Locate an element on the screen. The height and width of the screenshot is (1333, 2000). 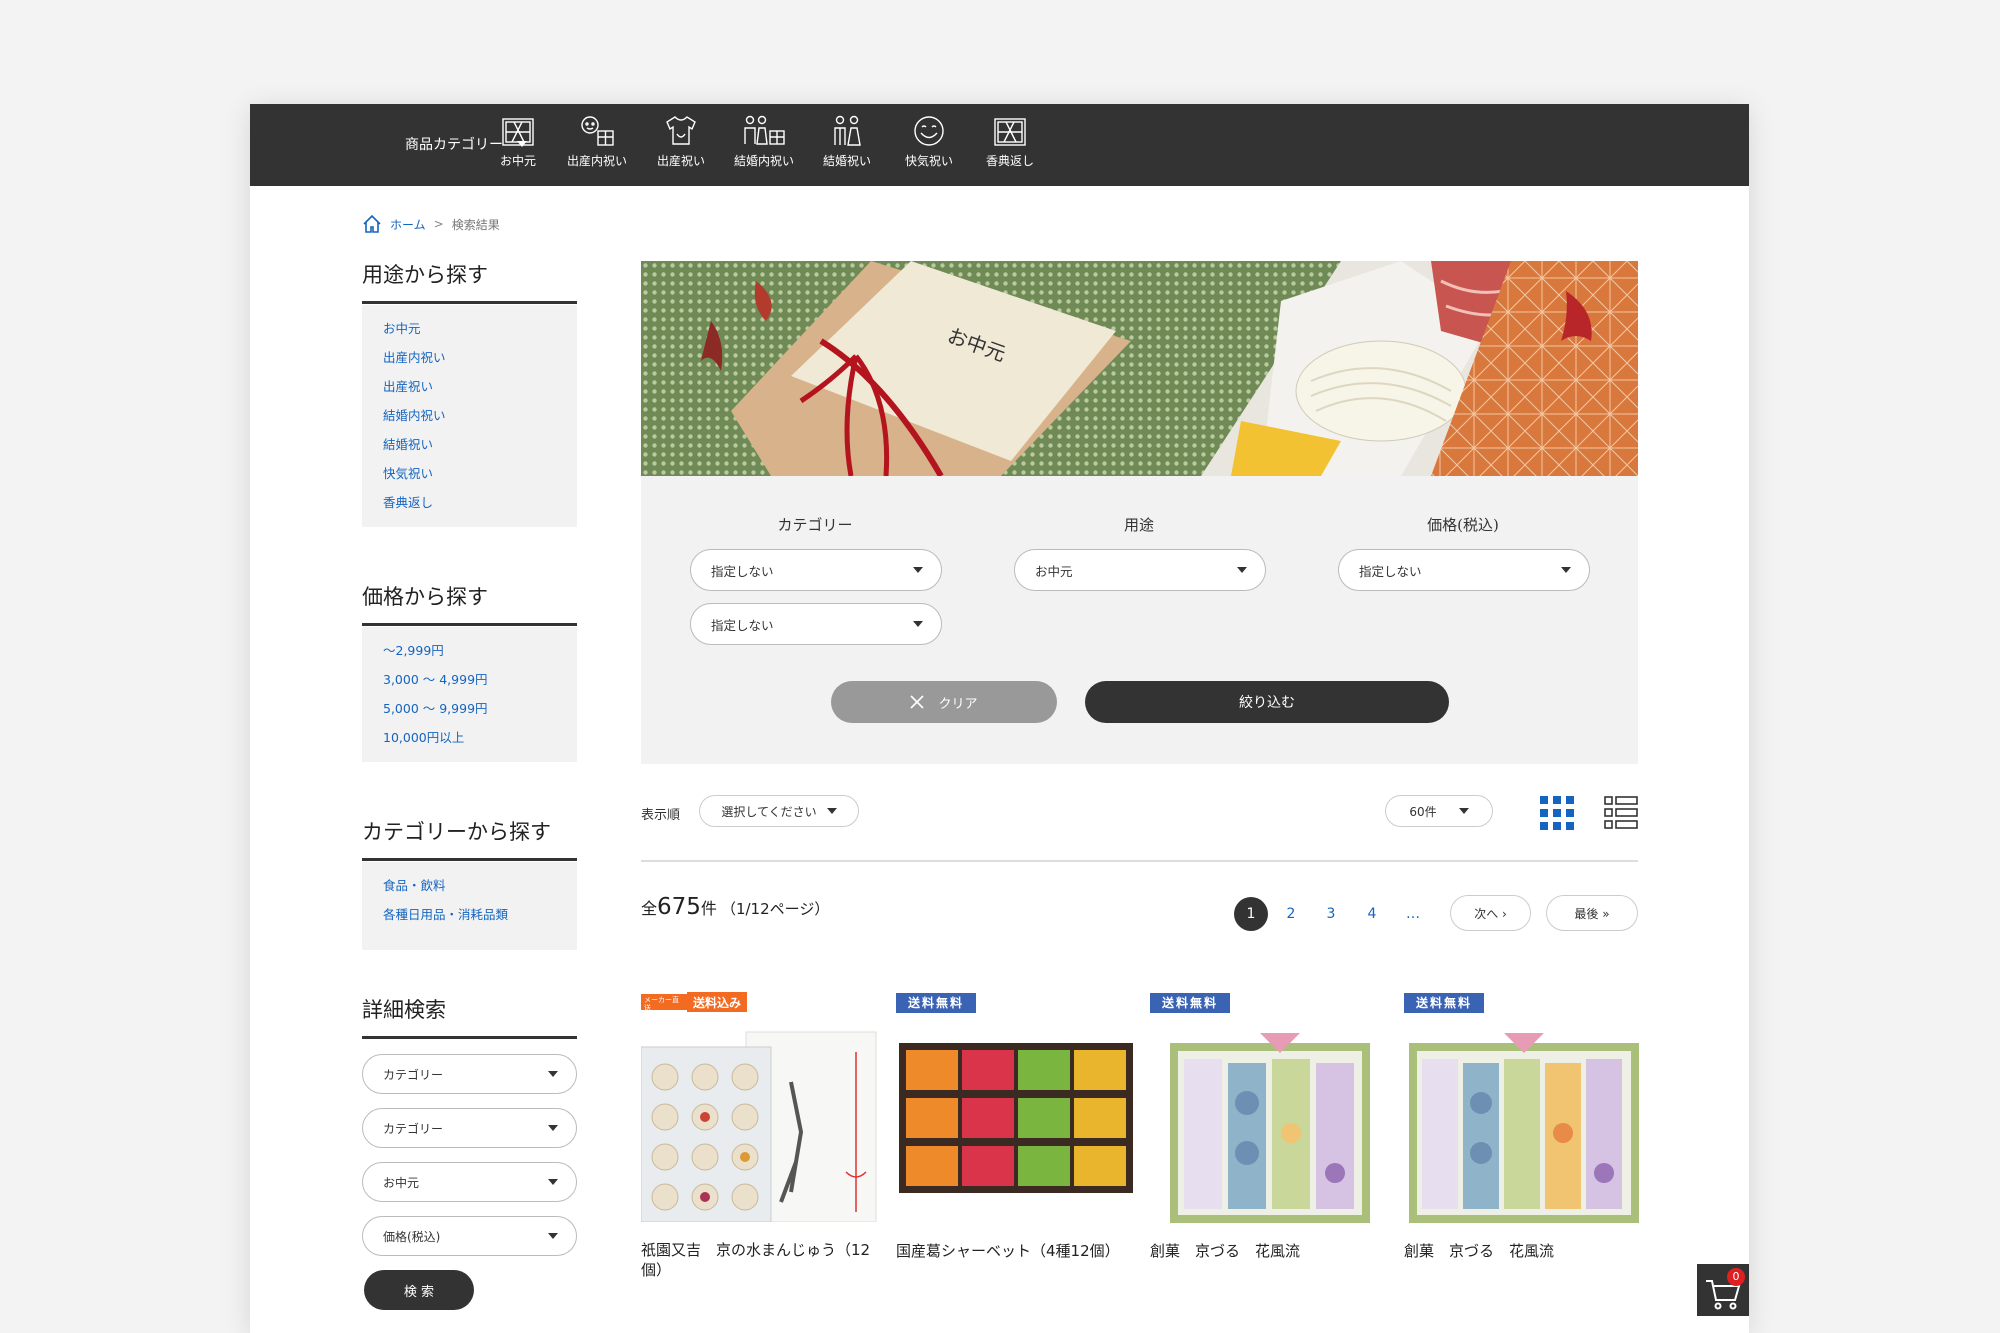
results-count: 全 675 件 （1/12ページ） is located at coordinates (735, 907).